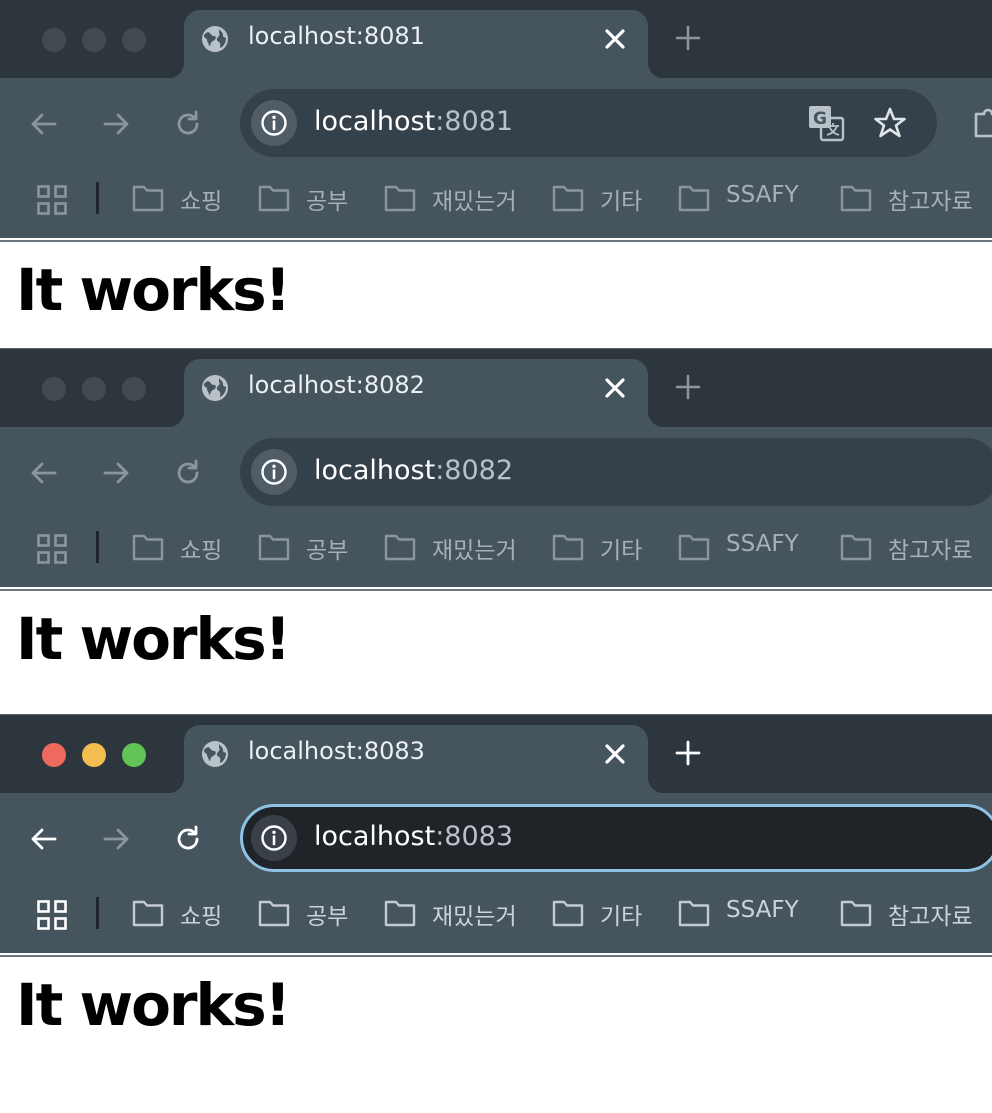 This screenshot has height=1113, width=992. What do you see at coordinates (820, 119) in the screenshot?
I see `svg-text: G` at bounding box center [820, 119].